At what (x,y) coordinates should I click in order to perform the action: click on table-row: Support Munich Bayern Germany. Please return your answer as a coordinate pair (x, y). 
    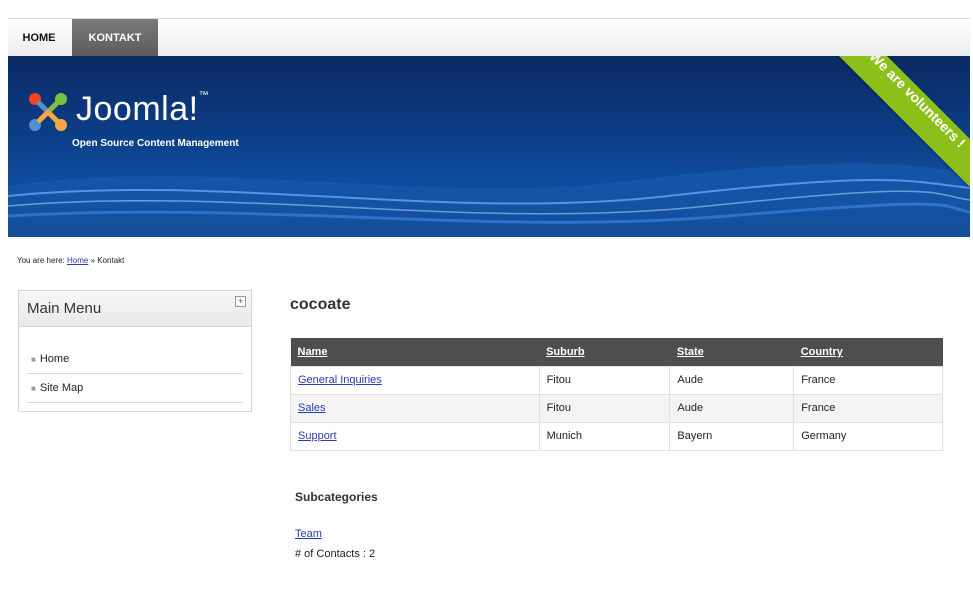
    Looking at the image, I should click on (616, 436).